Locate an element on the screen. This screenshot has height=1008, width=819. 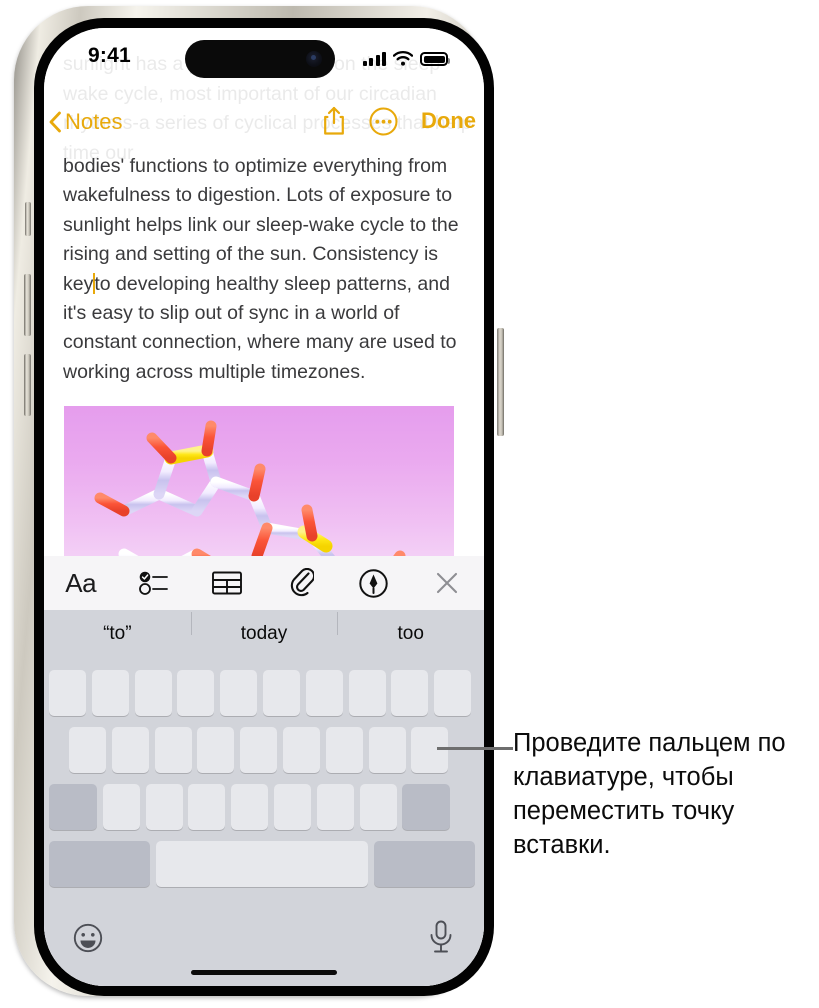
microphone-icon is located at coordinates (441, 937).